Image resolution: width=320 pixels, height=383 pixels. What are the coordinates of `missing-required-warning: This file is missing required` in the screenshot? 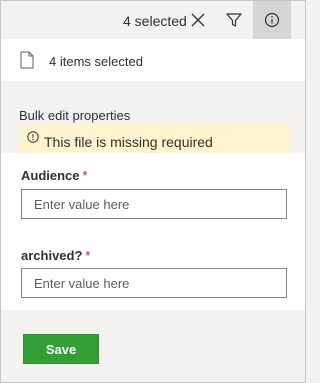 It's located at (155, 139).